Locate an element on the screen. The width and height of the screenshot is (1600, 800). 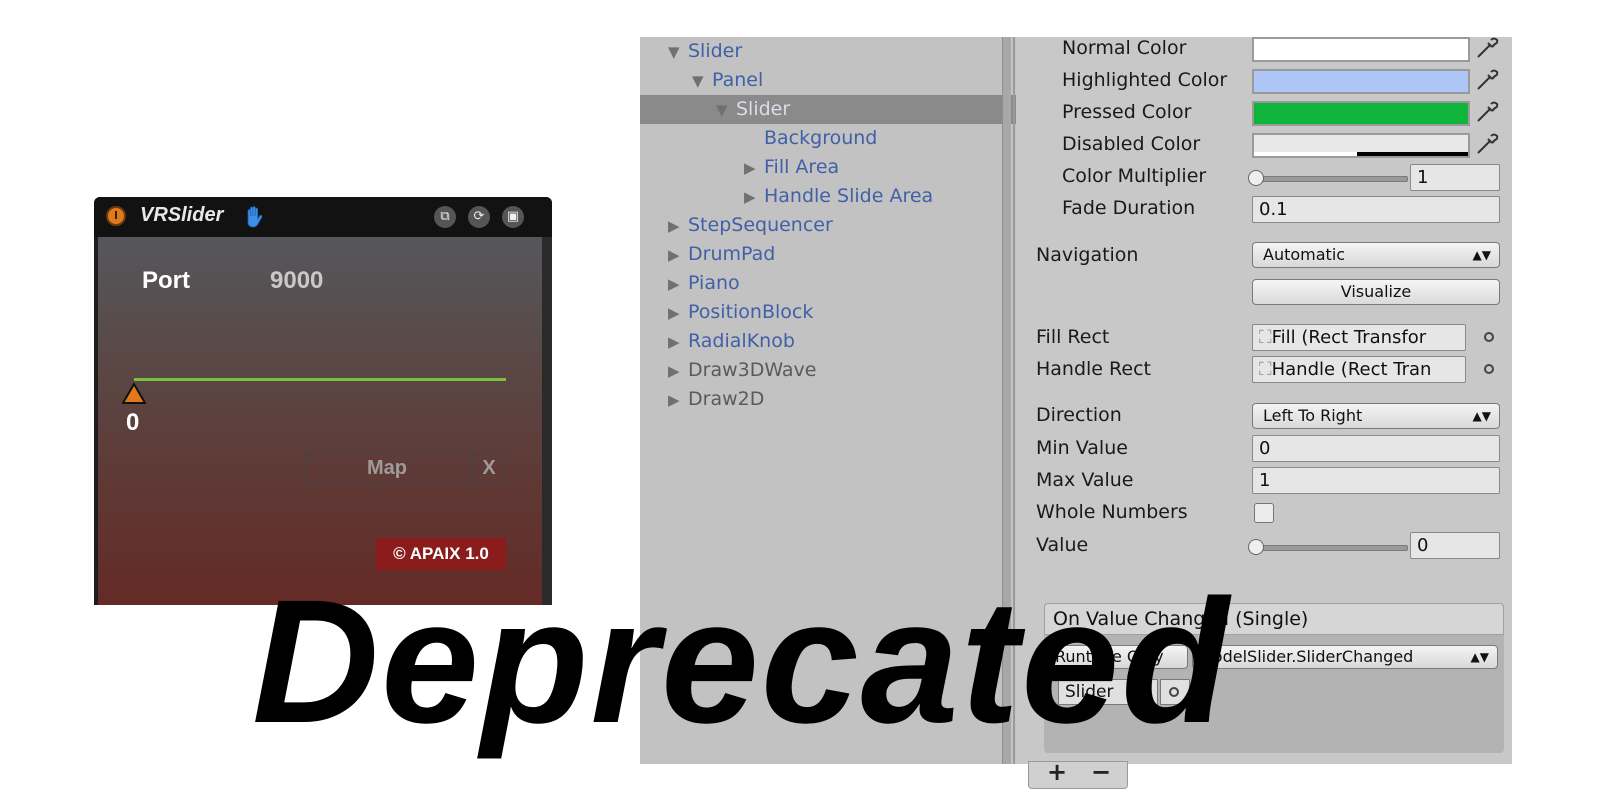
highlighted-color-label: Highlighted Color is located at coordinates (1145, 80).